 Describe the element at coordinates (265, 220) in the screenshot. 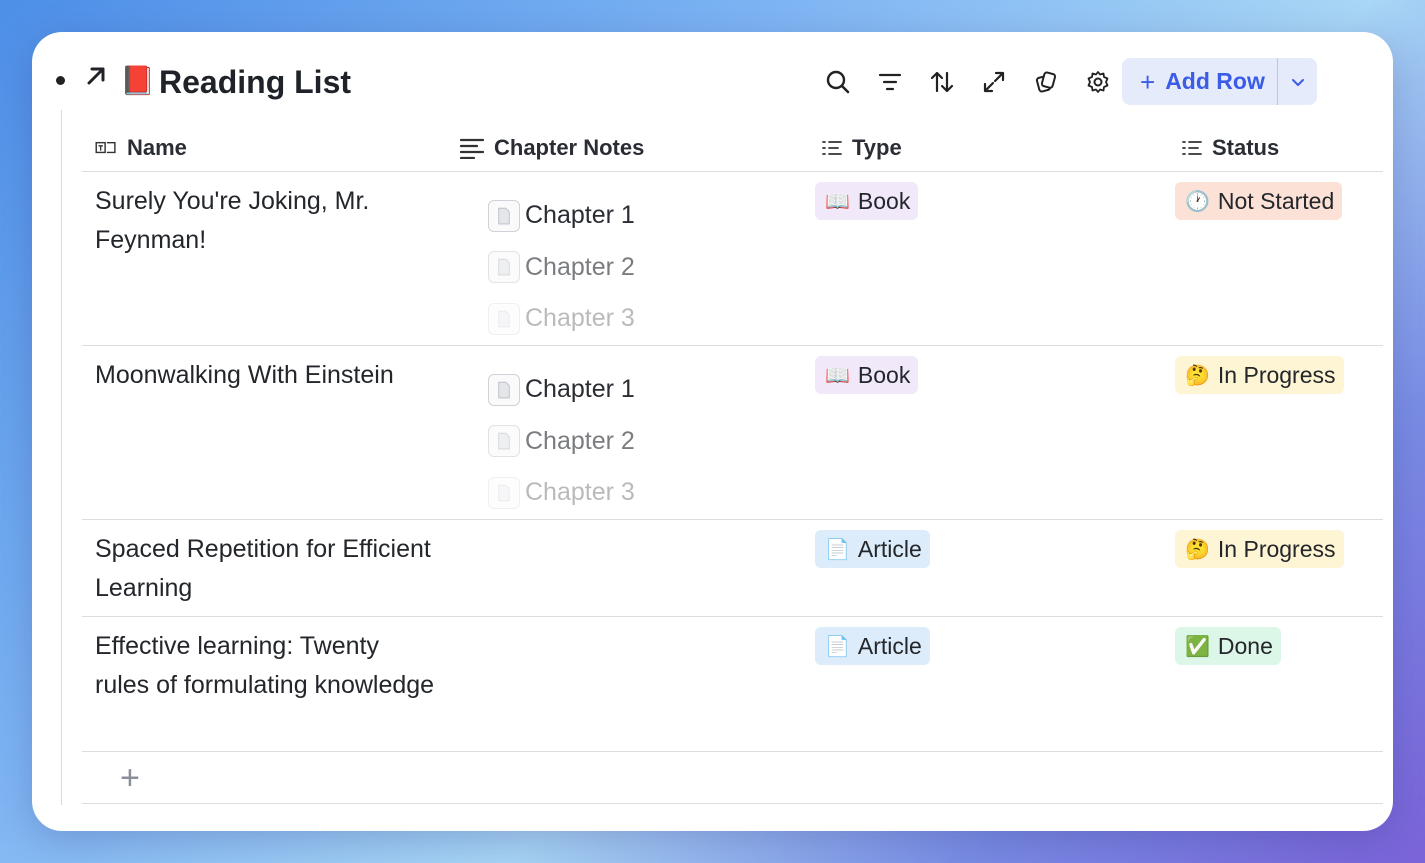

I see `row-name: Surely You're Joking, Mr. Feynman!` at that location.